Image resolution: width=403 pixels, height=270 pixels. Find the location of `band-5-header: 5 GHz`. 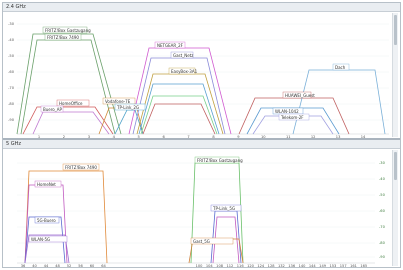

band-5-header: 5 GHz is located at coordinates (201, 144).